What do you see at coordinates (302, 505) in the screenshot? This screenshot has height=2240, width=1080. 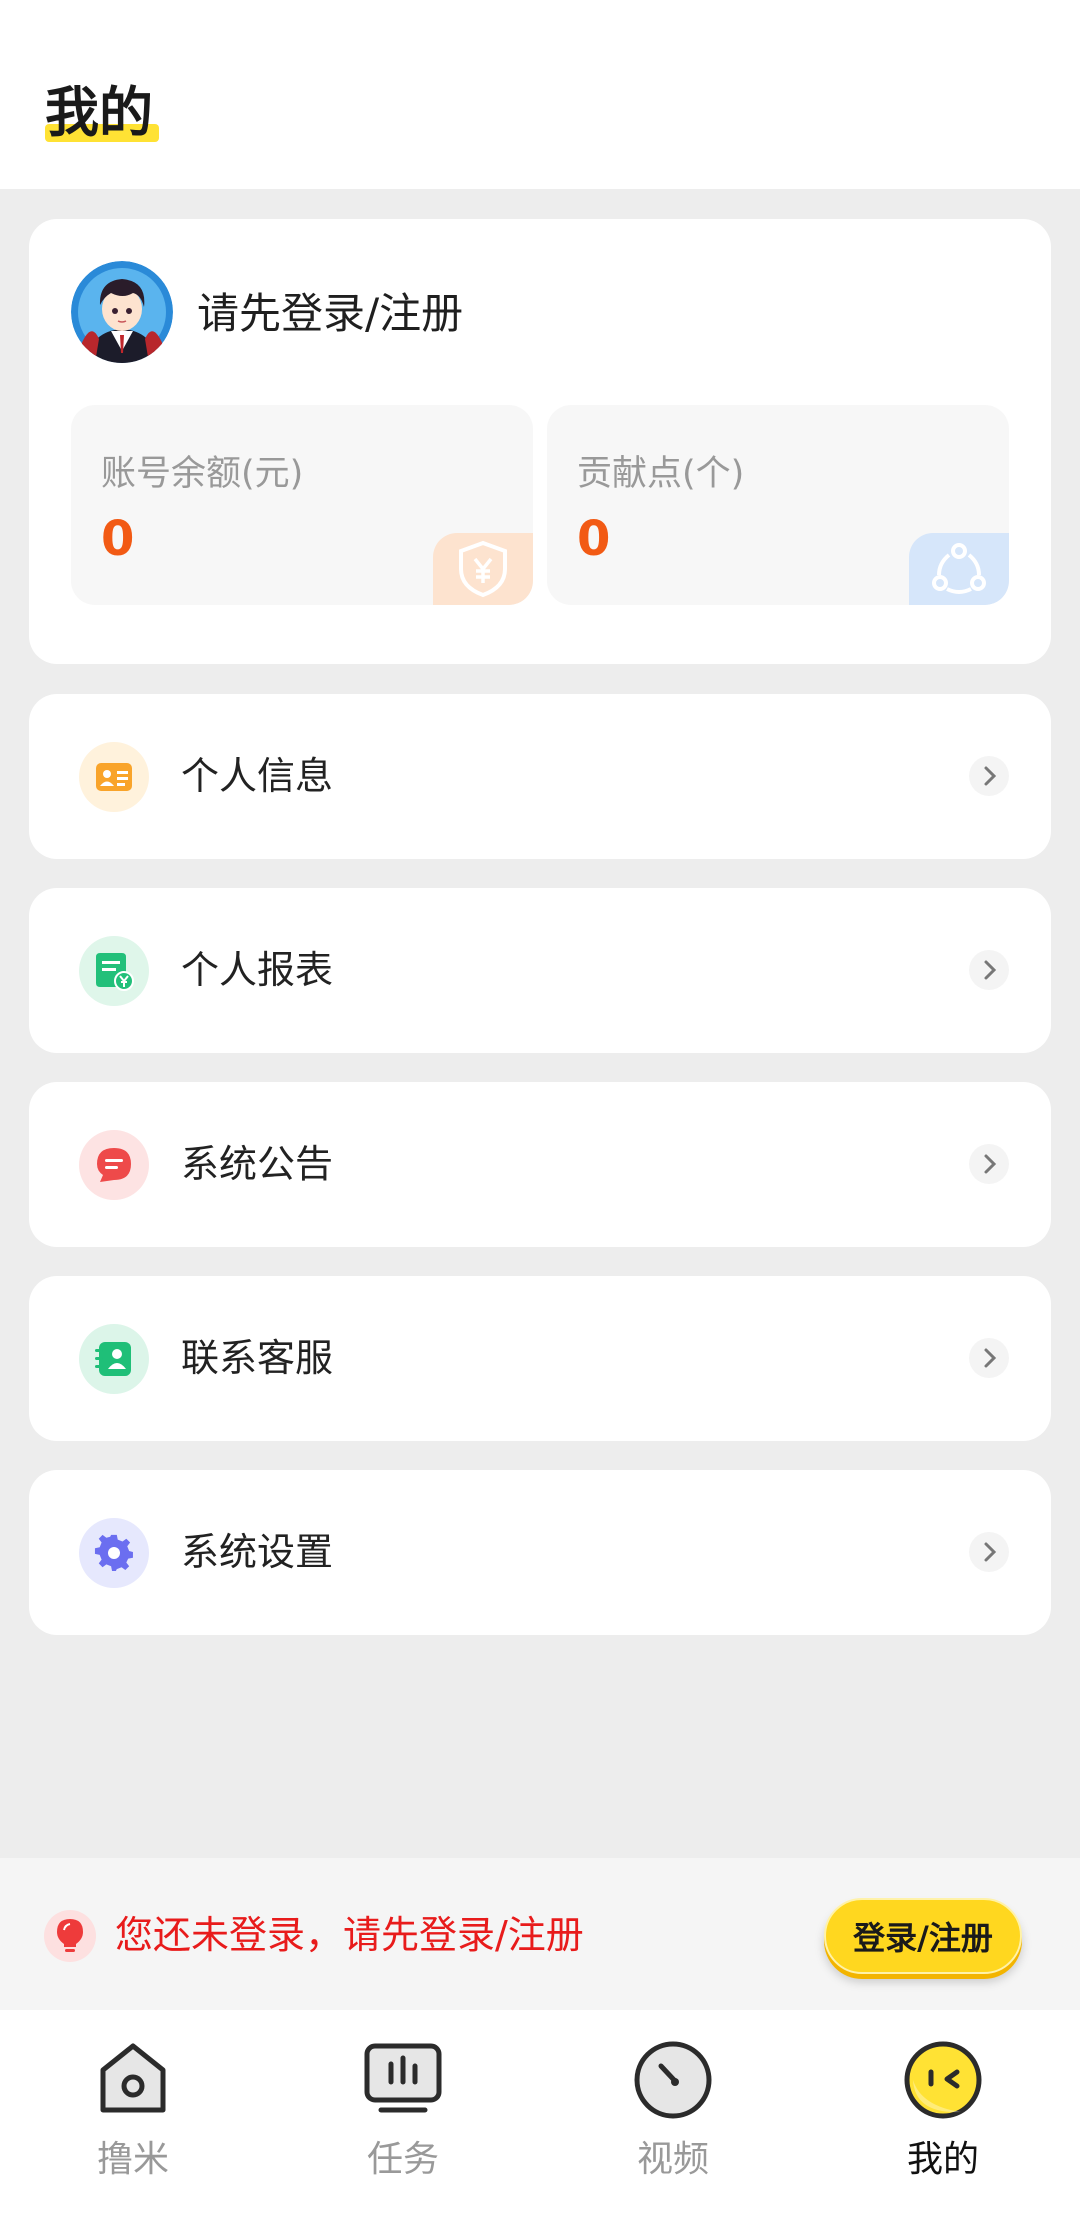 I see `balance-box: 账号余额(元) 0` at bounding box center [302, 505].